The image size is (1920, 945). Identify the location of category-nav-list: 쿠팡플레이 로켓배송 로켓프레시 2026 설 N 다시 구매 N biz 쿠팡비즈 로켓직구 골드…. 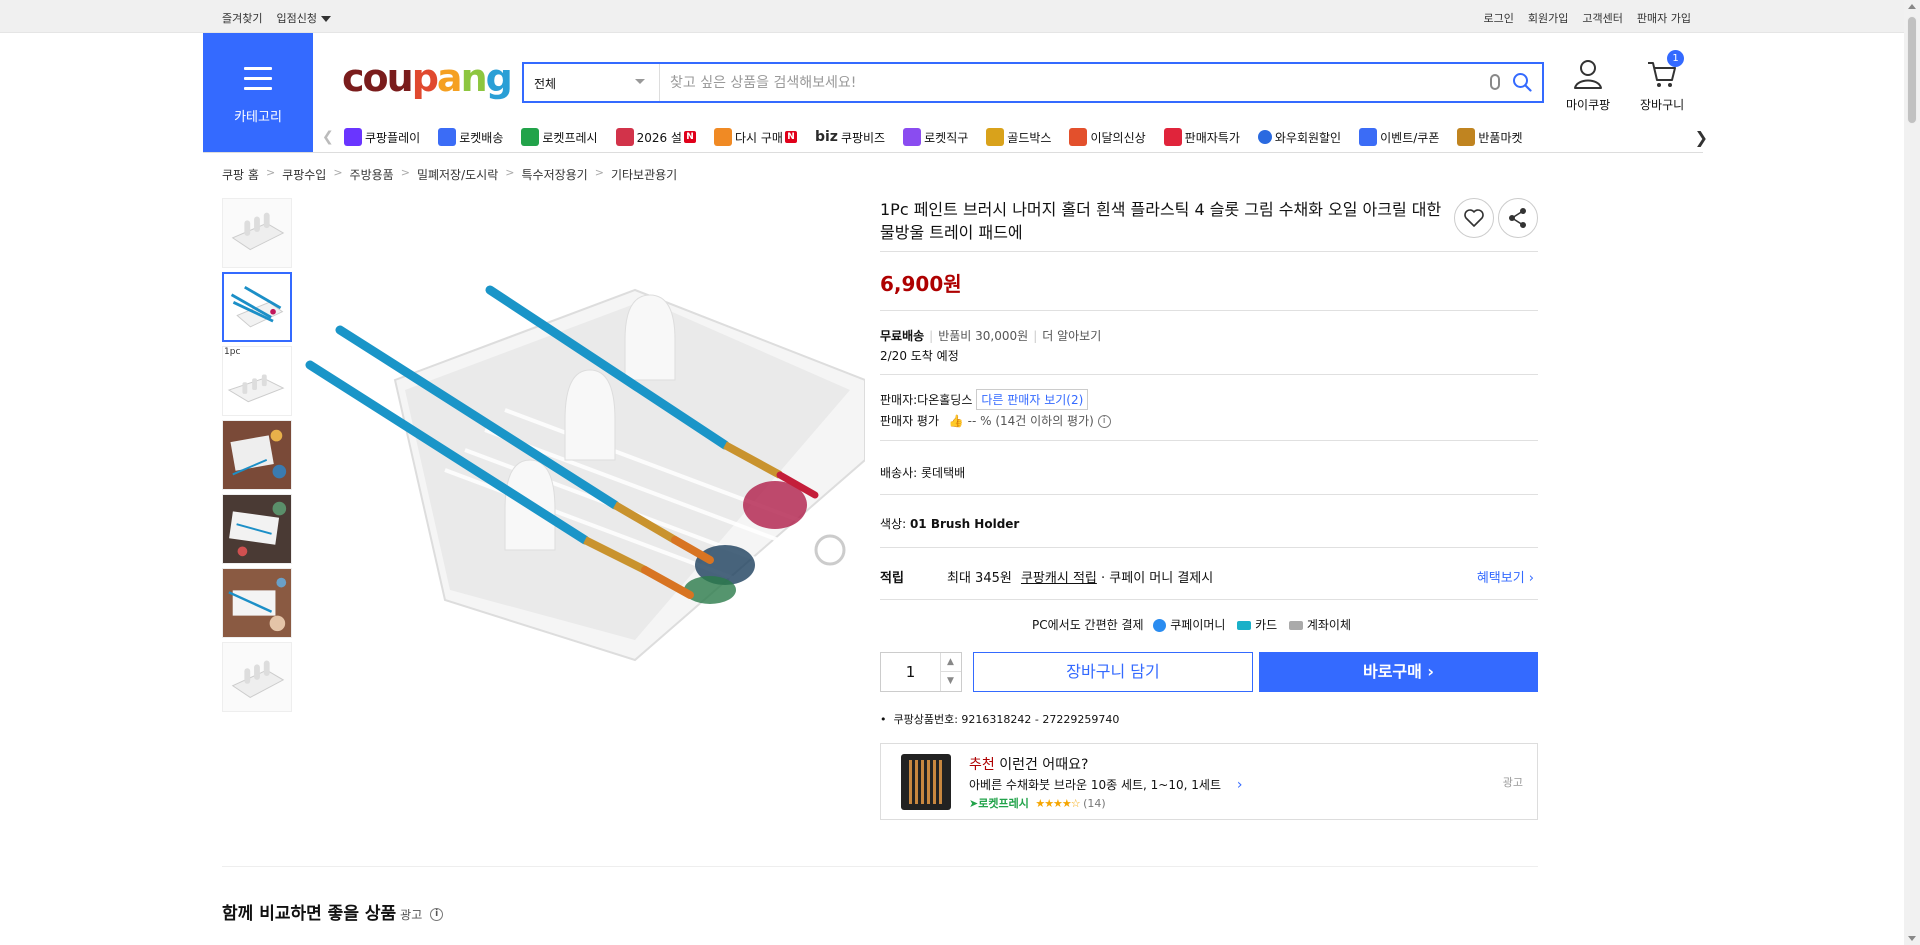
(942, 137).